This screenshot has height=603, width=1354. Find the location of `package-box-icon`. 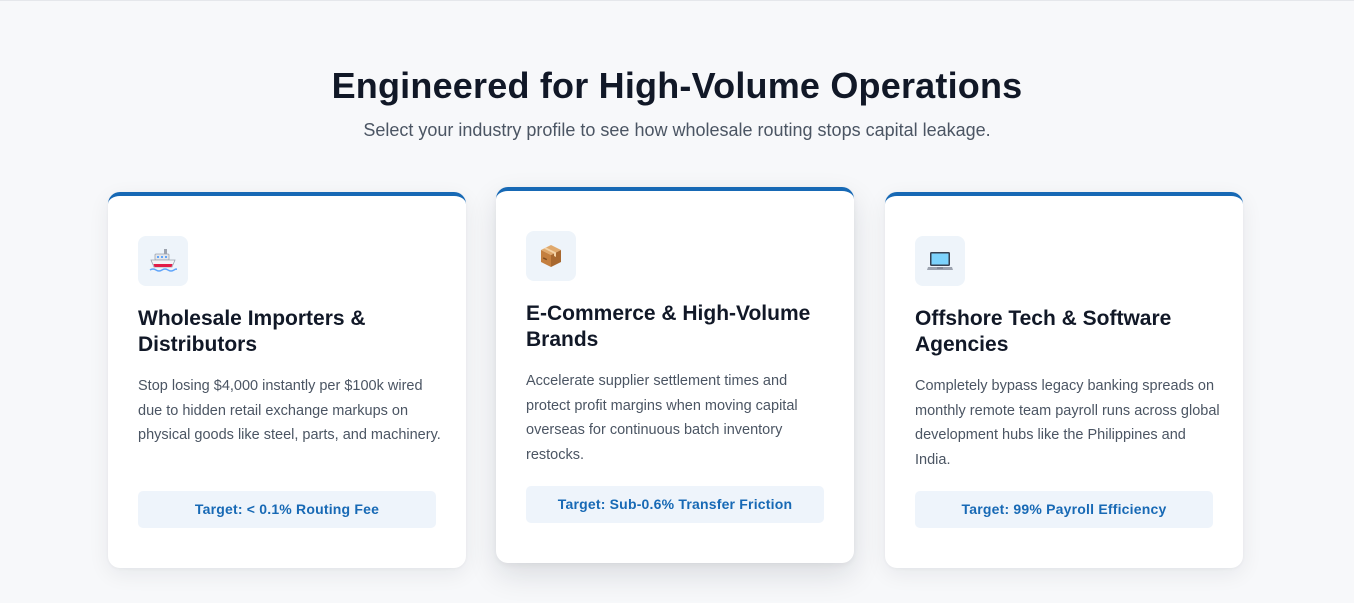

package-box-icon is located at coordinates (551, 256).